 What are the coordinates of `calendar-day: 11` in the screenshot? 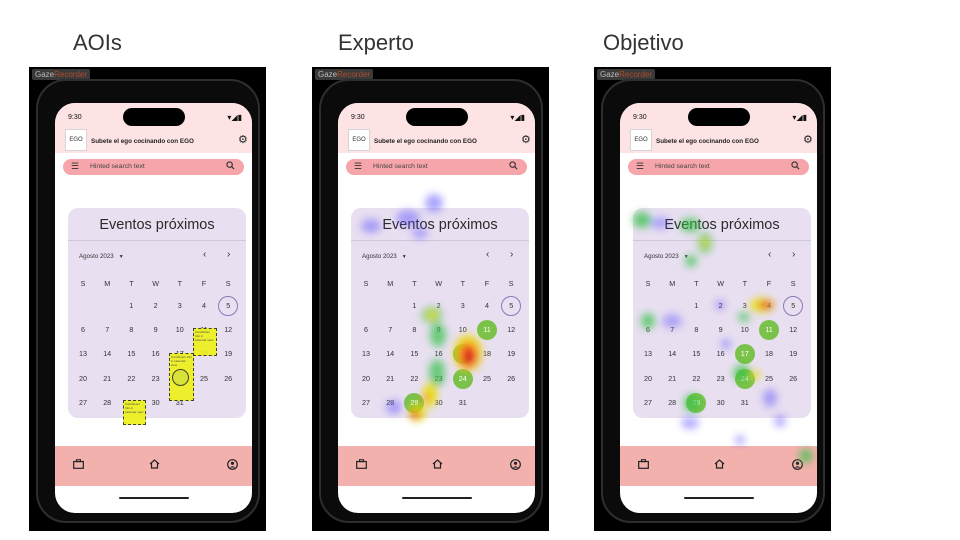 It's located at (769, 330).